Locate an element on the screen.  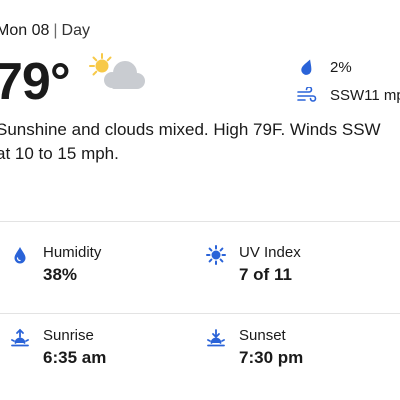
sunrise-value: 6:35 am is located at coordinates (75, 357).